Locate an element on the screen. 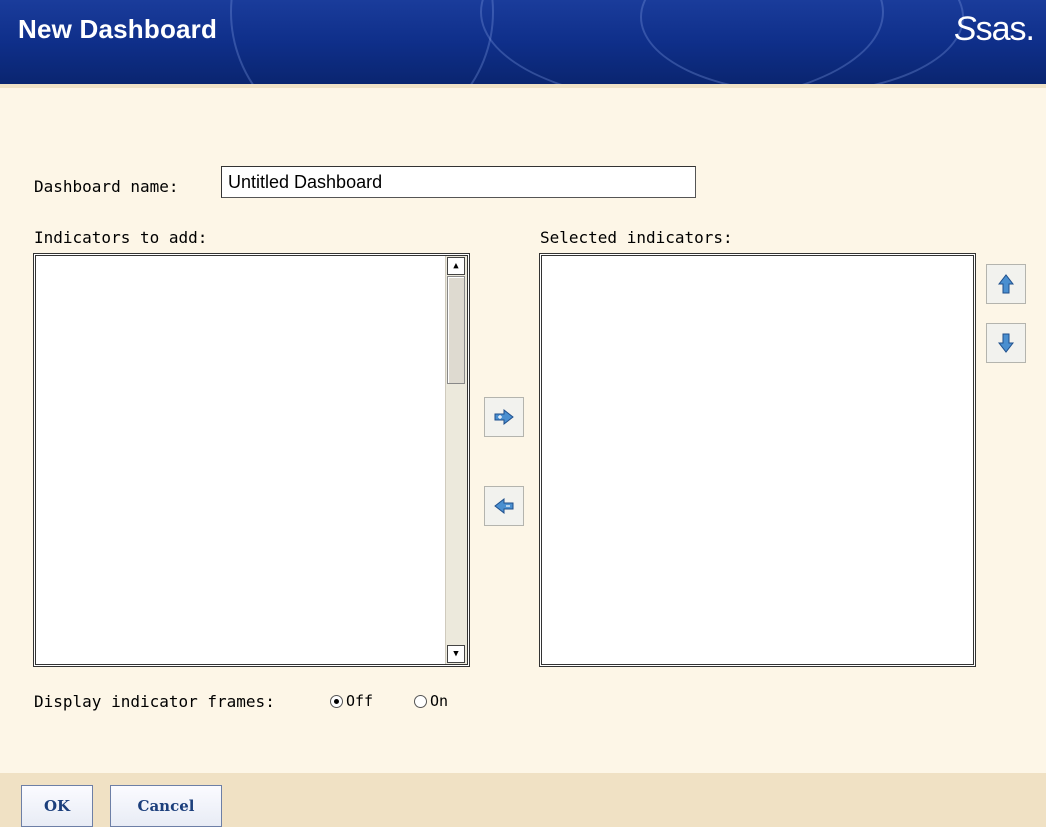 The image size is (1046, 827). page-title: New Dashboard is located at coordinates (118, 29).